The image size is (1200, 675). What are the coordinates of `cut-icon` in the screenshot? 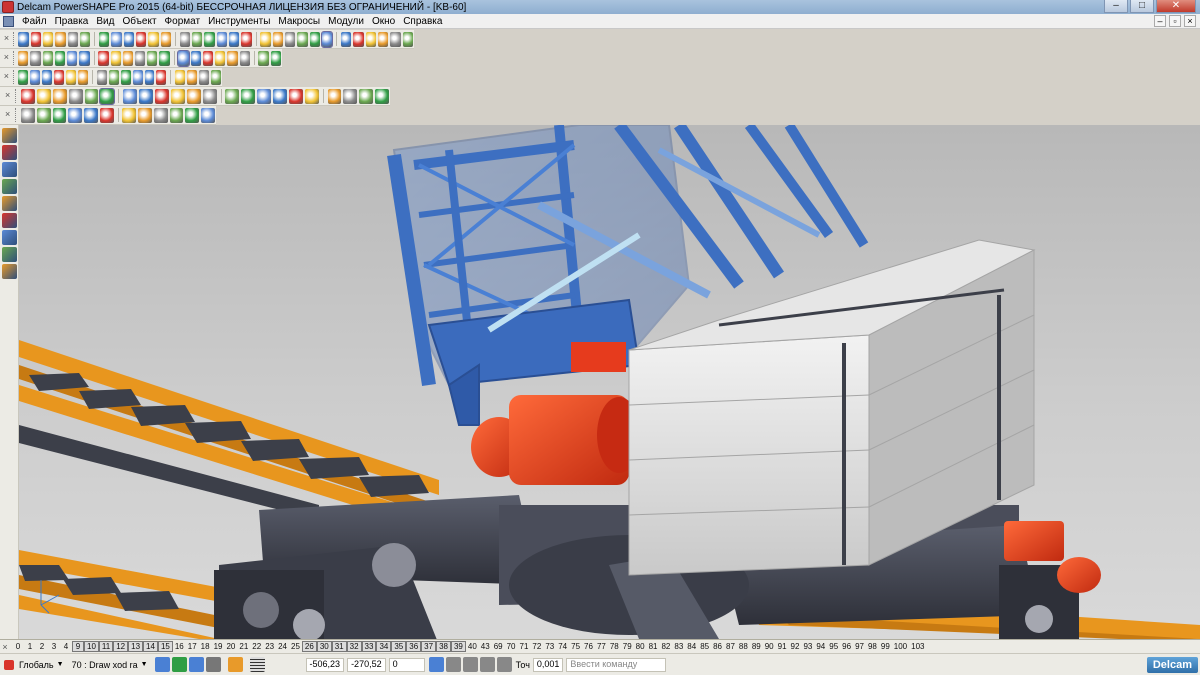 It's located at (129, 115).